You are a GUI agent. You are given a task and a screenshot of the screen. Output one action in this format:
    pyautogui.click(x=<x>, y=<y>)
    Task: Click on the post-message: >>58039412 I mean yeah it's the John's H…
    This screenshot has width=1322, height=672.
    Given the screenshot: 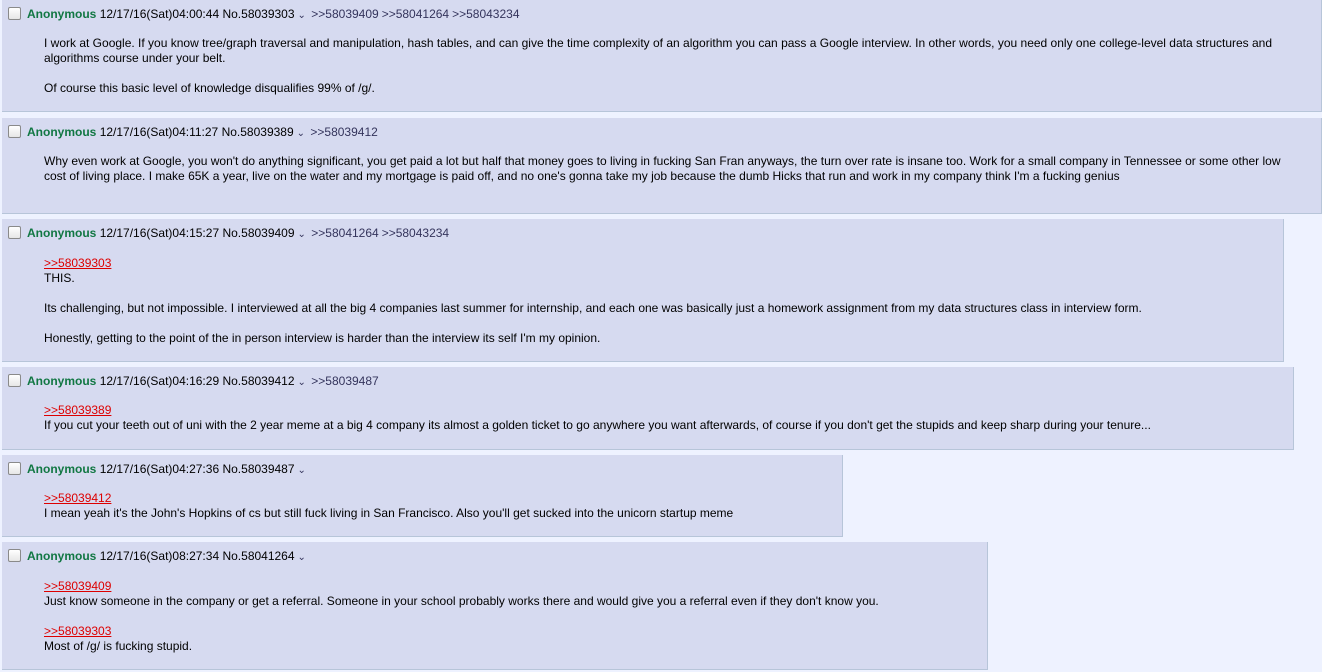 What is the action you would take?
    pyautogui.click(x=433, y=506)
    